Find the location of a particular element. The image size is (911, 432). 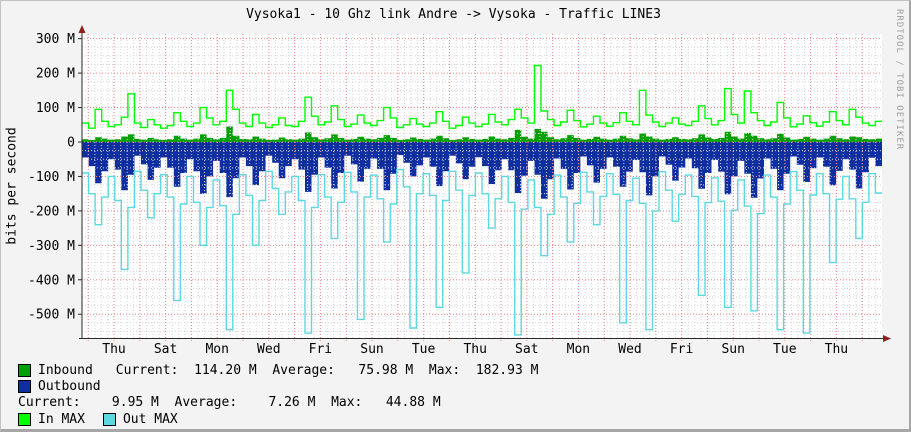

out-max-label: Out MAX is located at coordinates (150, 419).